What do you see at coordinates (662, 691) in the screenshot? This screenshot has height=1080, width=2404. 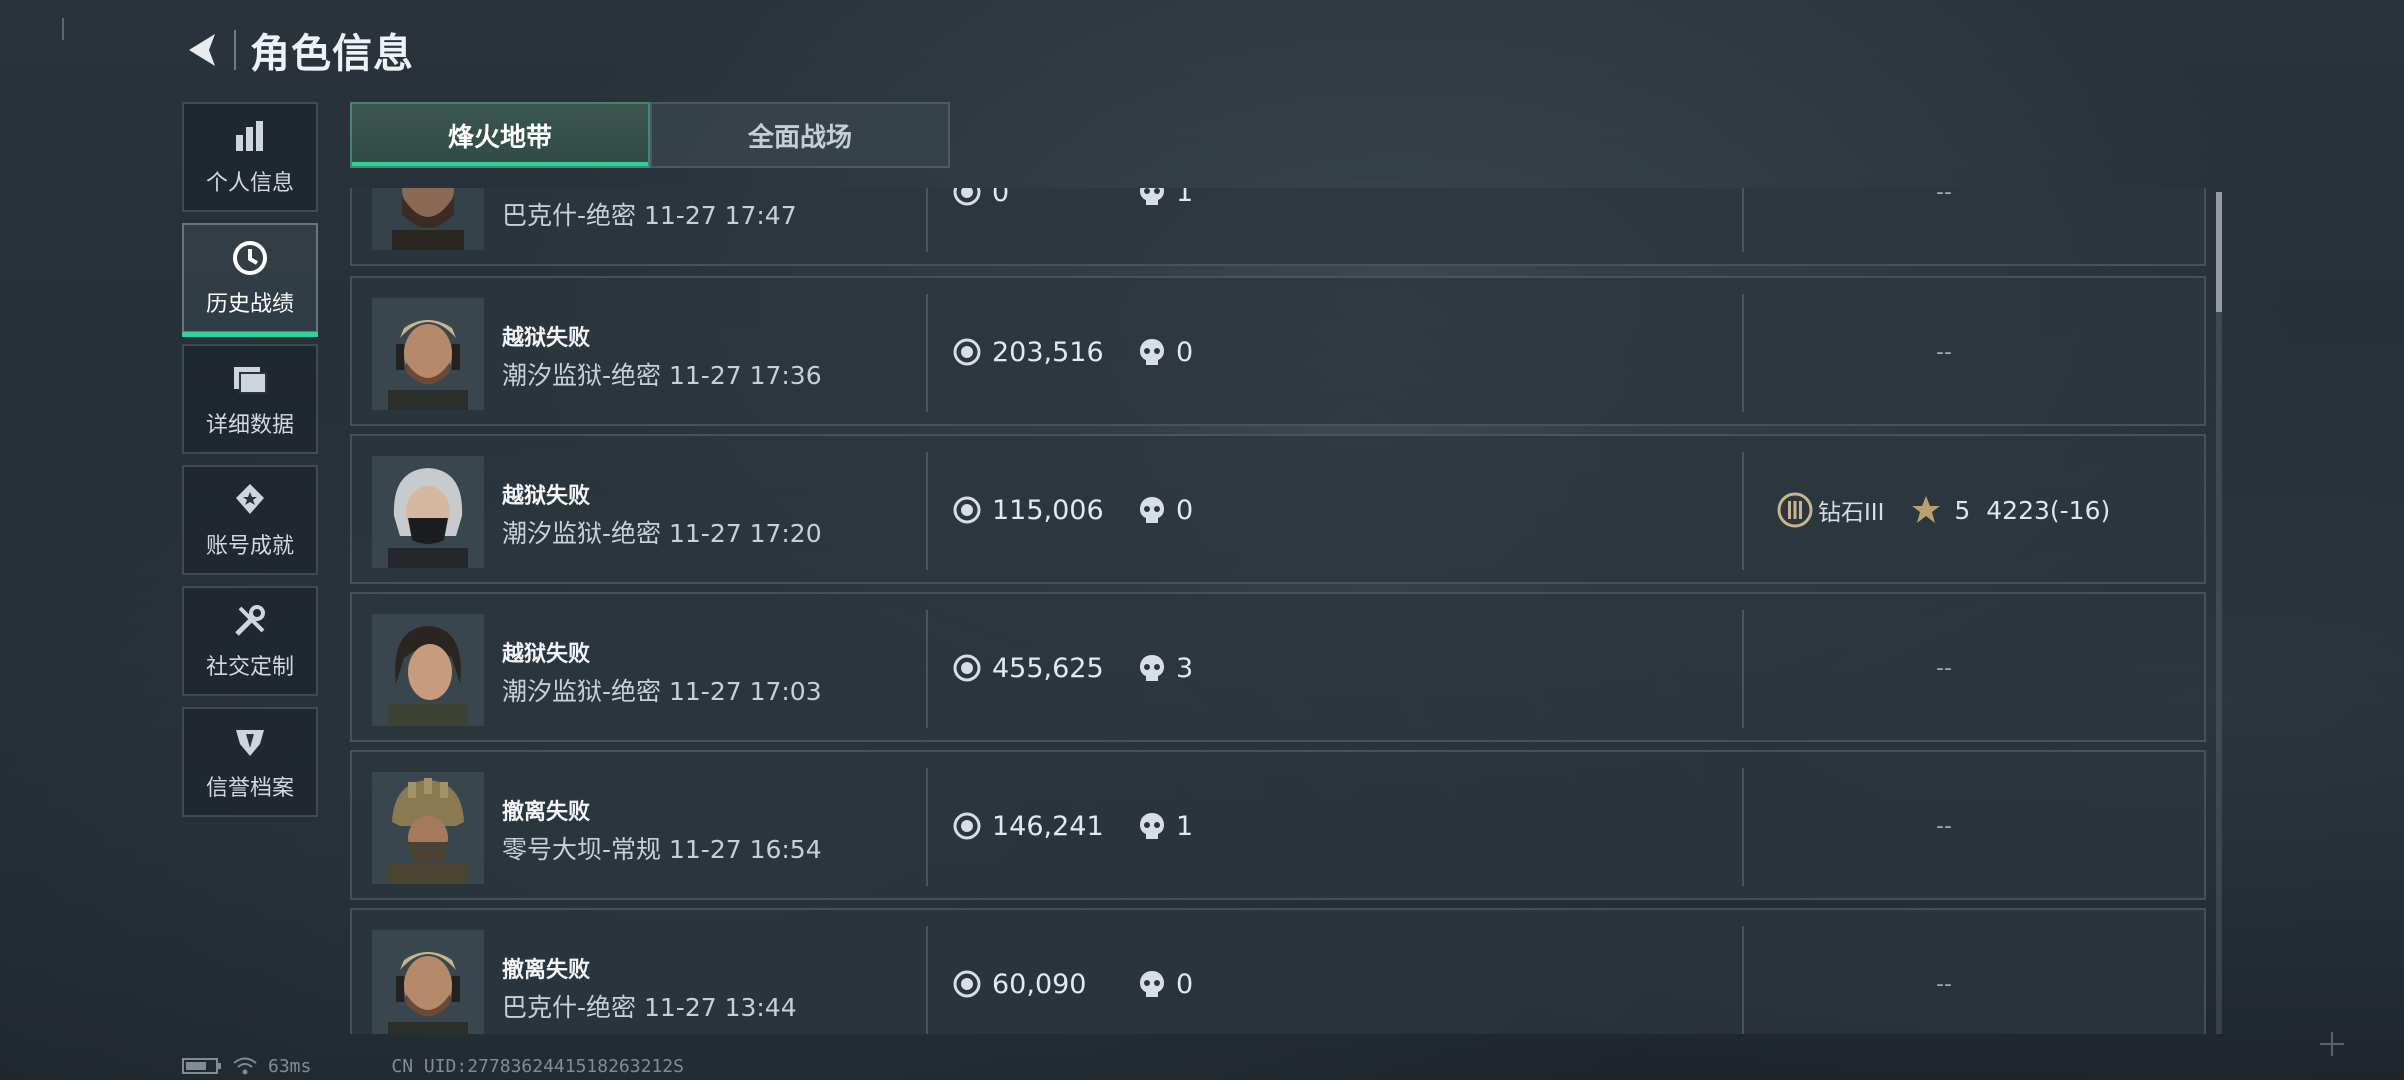 I see `match-map-time: 潮汐监狱-绝密 11-27 17:03` at bounding box center [662, 691].